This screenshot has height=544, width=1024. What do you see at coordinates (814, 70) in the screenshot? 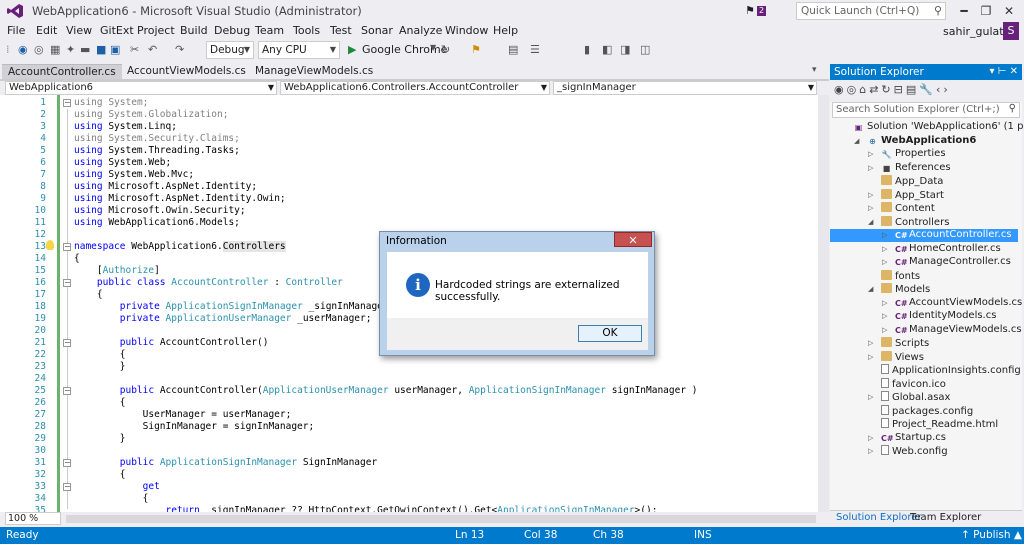
I see `tab-overflow-icon: ▾` at bounding box center [814, 70].